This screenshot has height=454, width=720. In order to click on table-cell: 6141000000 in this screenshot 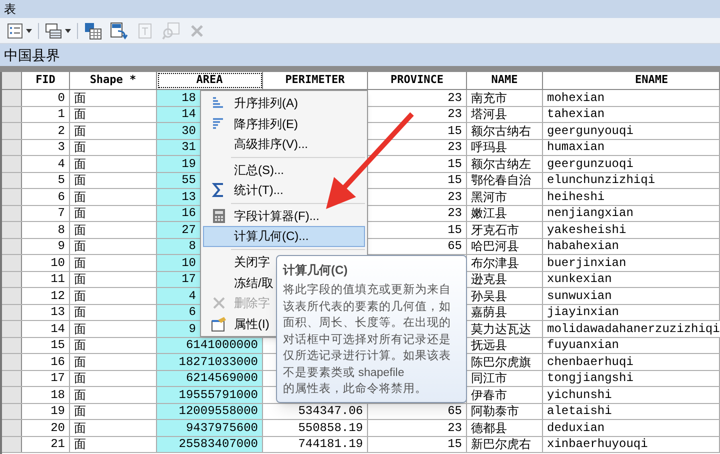, I will do `click(210, 345)`.